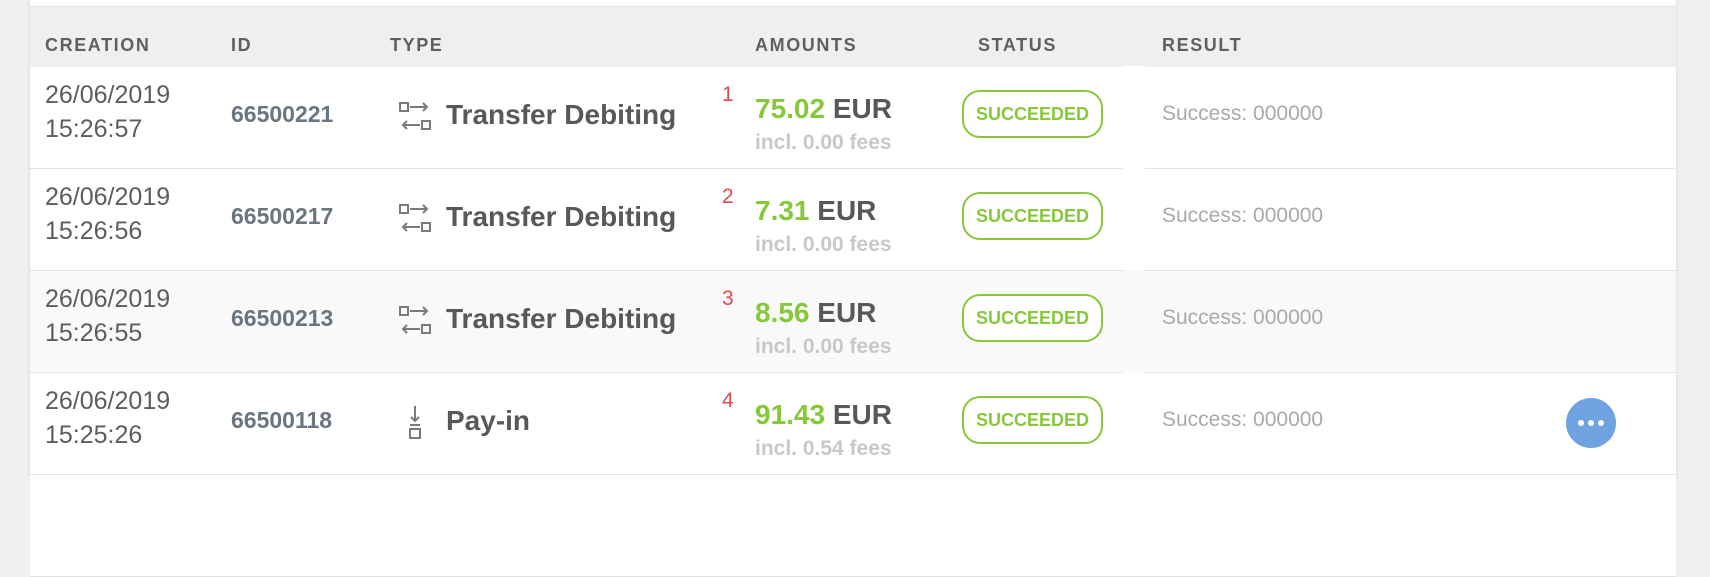 The width and height of the screenshot is (1710, 577). What do you see at coordinates (97, 45) in the screenshot?
I see `header-creation: CREATION` at bounding box center [97, 45].